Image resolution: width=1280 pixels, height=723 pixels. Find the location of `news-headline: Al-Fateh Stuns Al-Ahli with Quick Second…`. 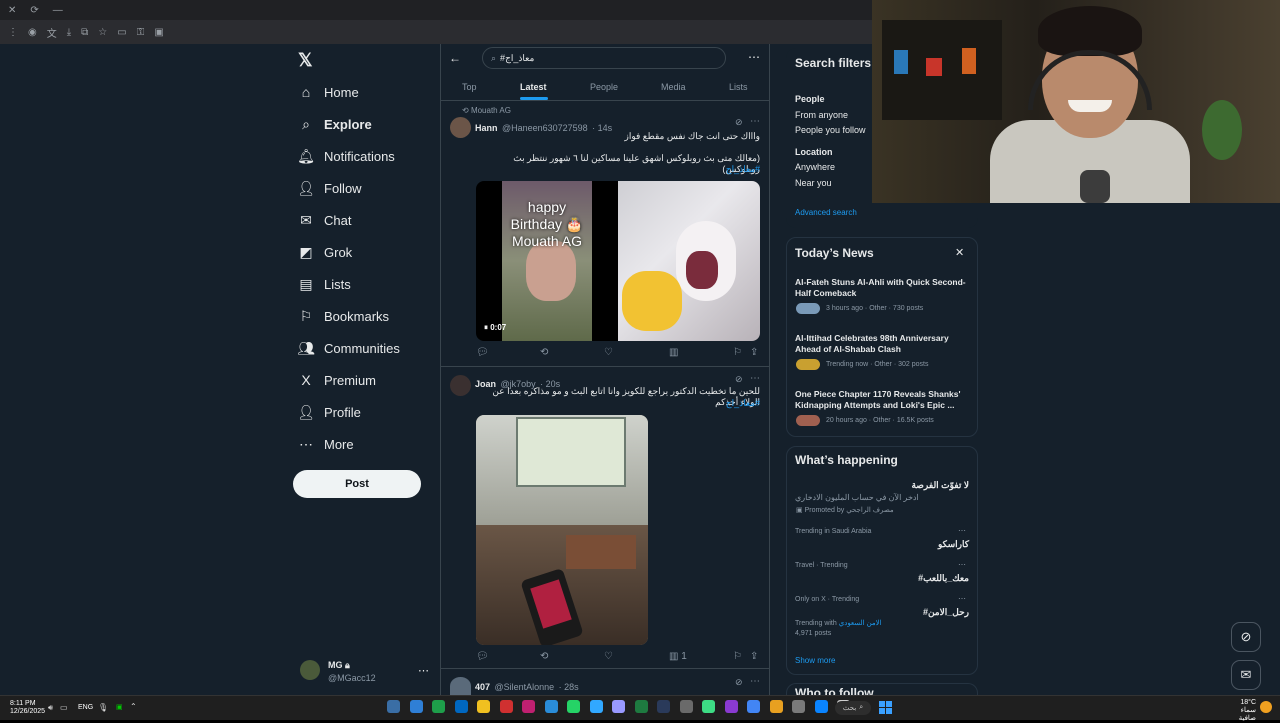

news-headline: Al-Fateh Stuns Al-Ahli with Quick Second… is located at coordinates (882, 288).